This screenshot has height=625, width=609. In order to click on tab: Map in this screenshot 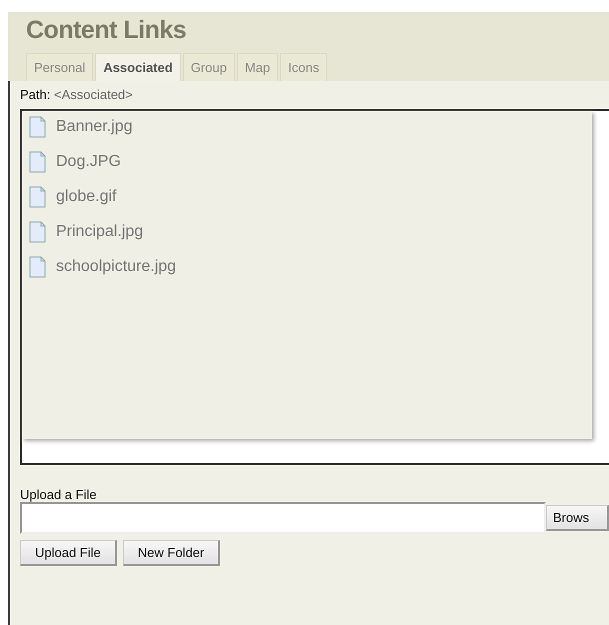, I will do `click(257, 67)`.